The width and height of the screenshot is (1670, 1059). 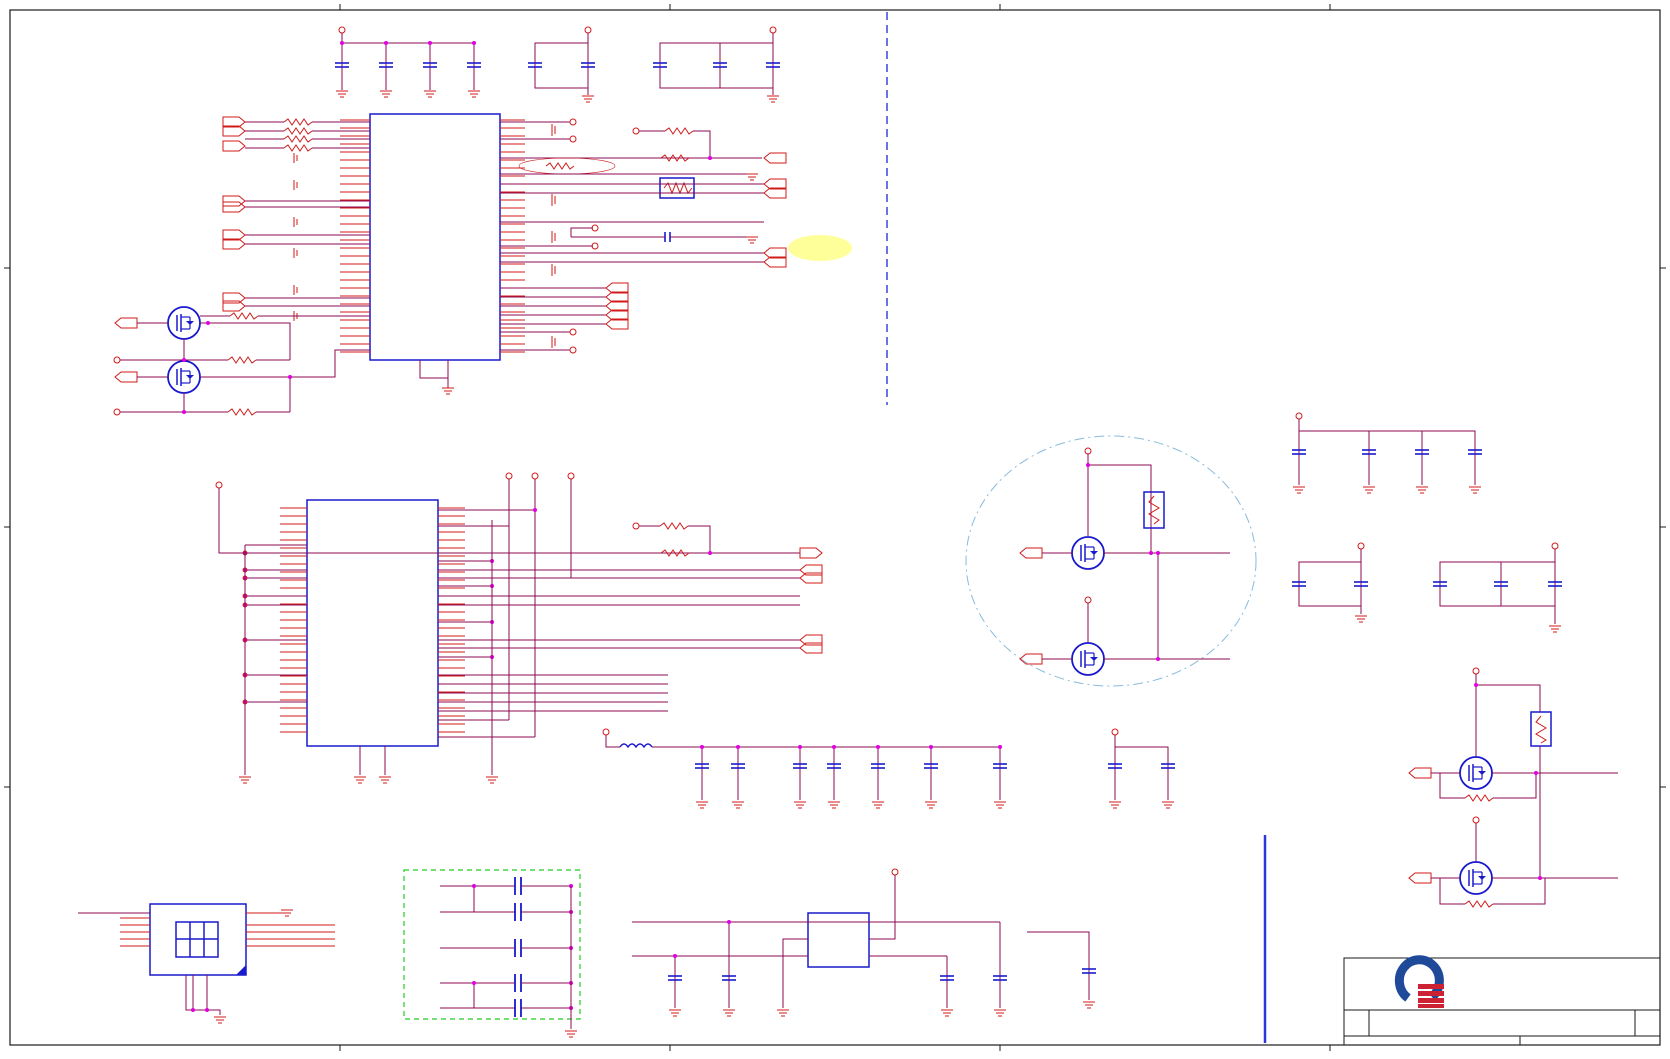 What do you see at coordinates (1111, 561) in the screenshot?
I see `mosfet-switch-circled` at bounding box center [1111, 561].